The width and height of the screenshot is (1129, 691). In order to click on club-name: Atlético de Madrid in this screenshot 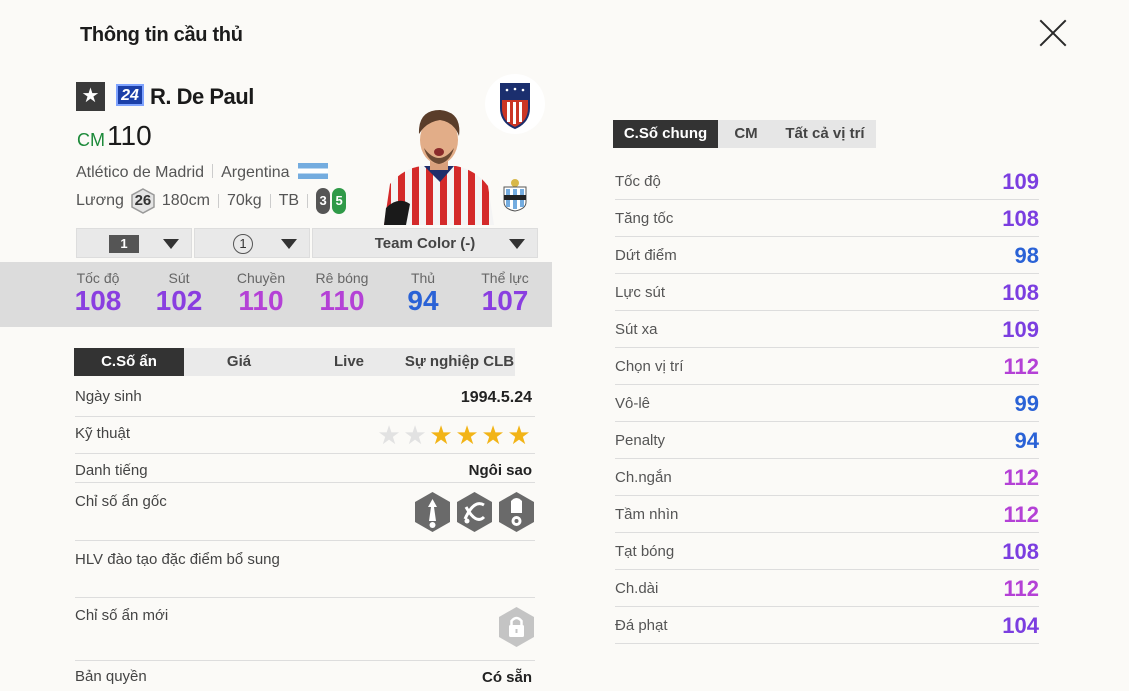, I will do `click(140, 172)`.